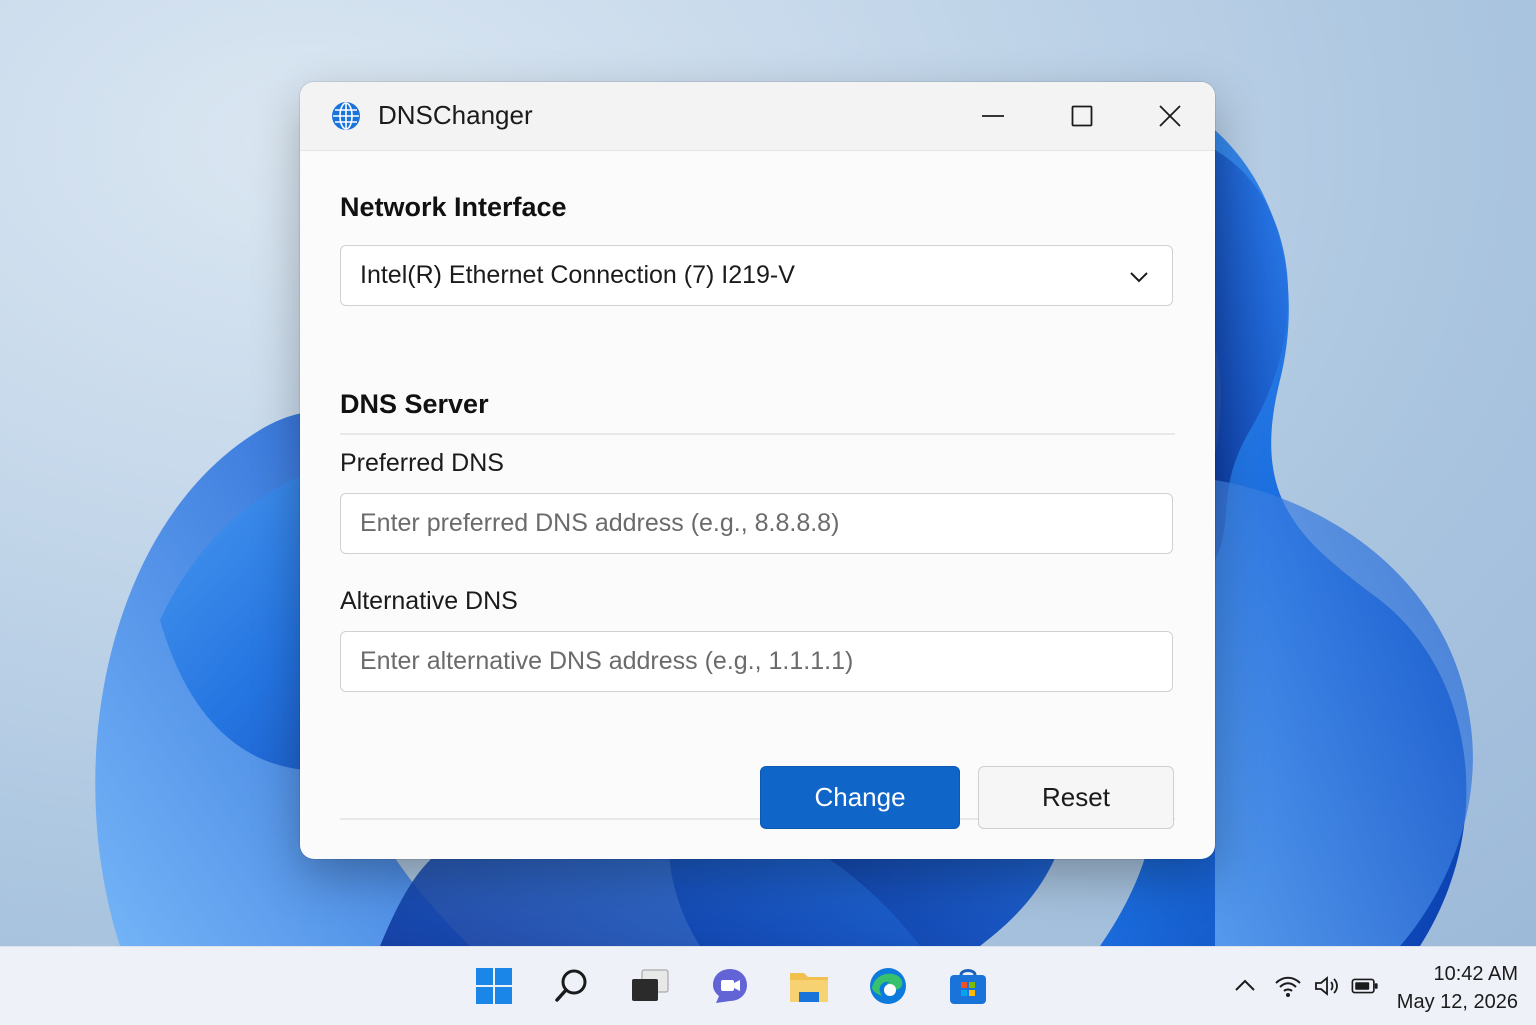 This screenshot has width=1536, height=1025. I want to click on dropdown-selected-value: Intel(R) Ethernet Connection (7) I219-V, so click(577, 275).